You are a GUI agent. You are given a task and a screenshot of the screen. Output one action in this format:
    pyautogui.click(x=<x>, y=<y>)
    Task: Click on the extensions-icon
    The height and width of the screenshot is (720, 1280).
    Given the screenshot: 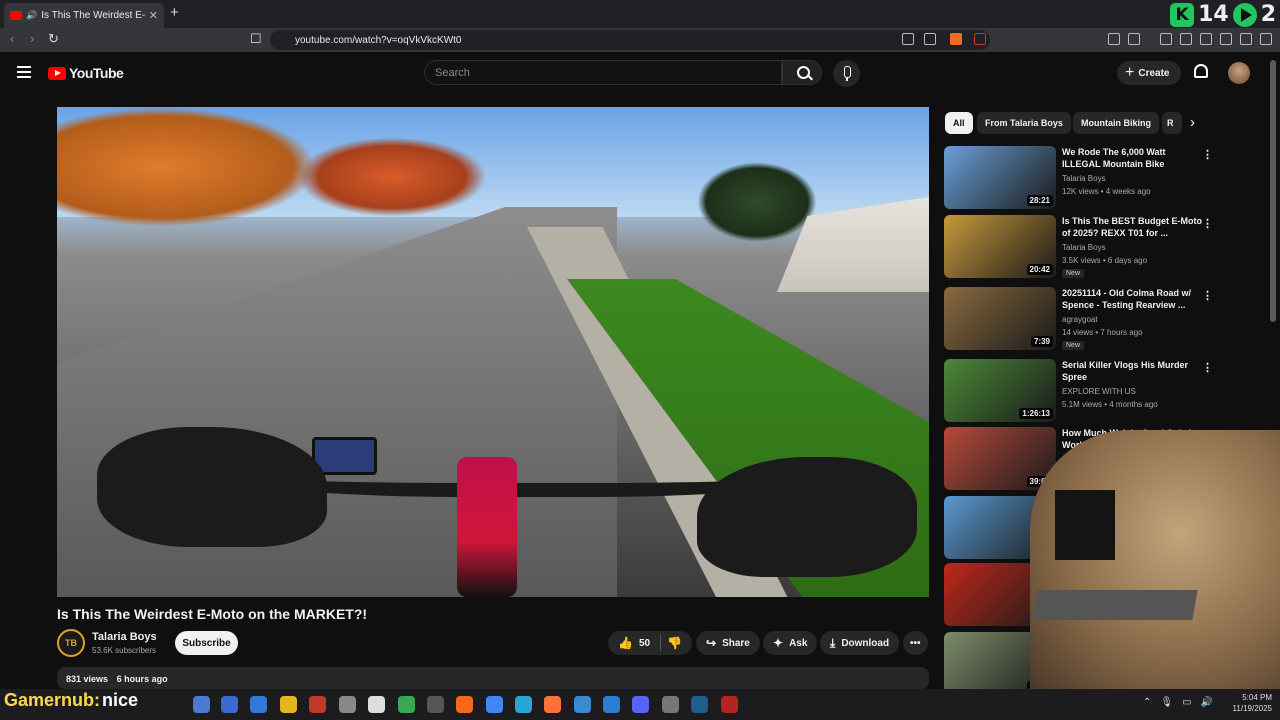 What is the action you would take?
    pyautogui.click(x=1114, y=39)
    